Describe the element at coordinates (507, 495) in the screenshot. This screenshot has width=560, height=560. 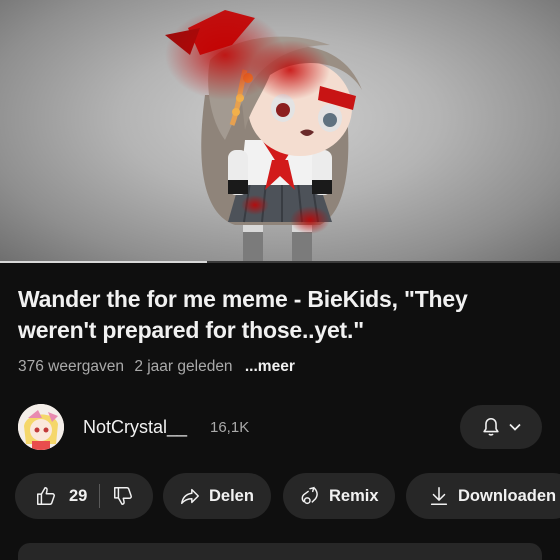
I see `download-label: Downloaden` at that location.